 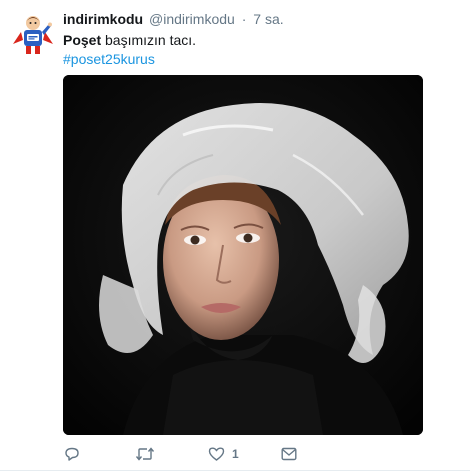 What do you see at coordinates (82, 40) in the screenshot?
I see `tweet-text-bold: Poşet` at bounding box center [82, 40].